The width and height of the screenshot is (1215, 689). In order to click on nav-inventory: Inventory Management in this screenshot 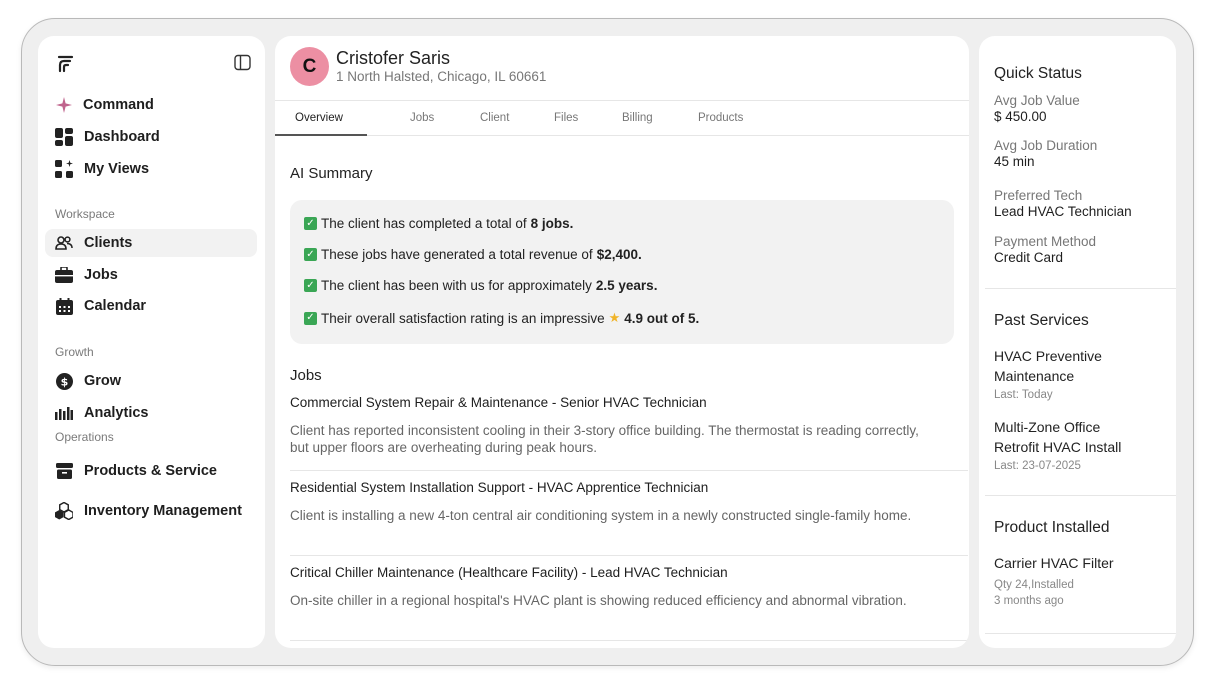, I will do `click(151, 511)`.